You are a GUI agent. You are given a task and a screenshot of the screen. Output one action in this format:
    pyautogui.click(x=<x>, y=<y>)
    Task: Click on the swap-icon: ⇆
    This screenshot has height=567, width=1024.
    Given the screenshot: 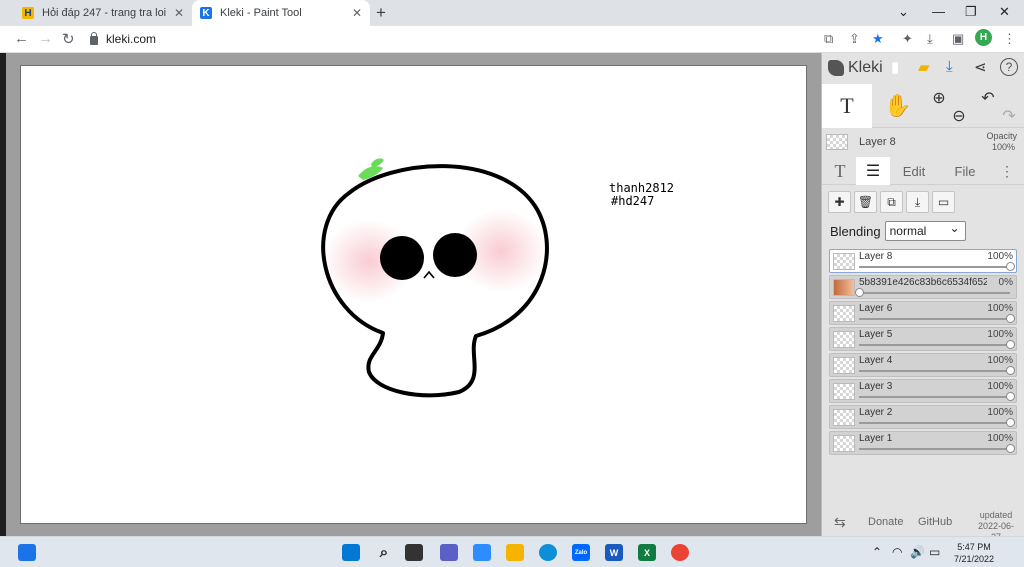 What is the action you would take?
    pyautogui.click(x=840, y=522)
    